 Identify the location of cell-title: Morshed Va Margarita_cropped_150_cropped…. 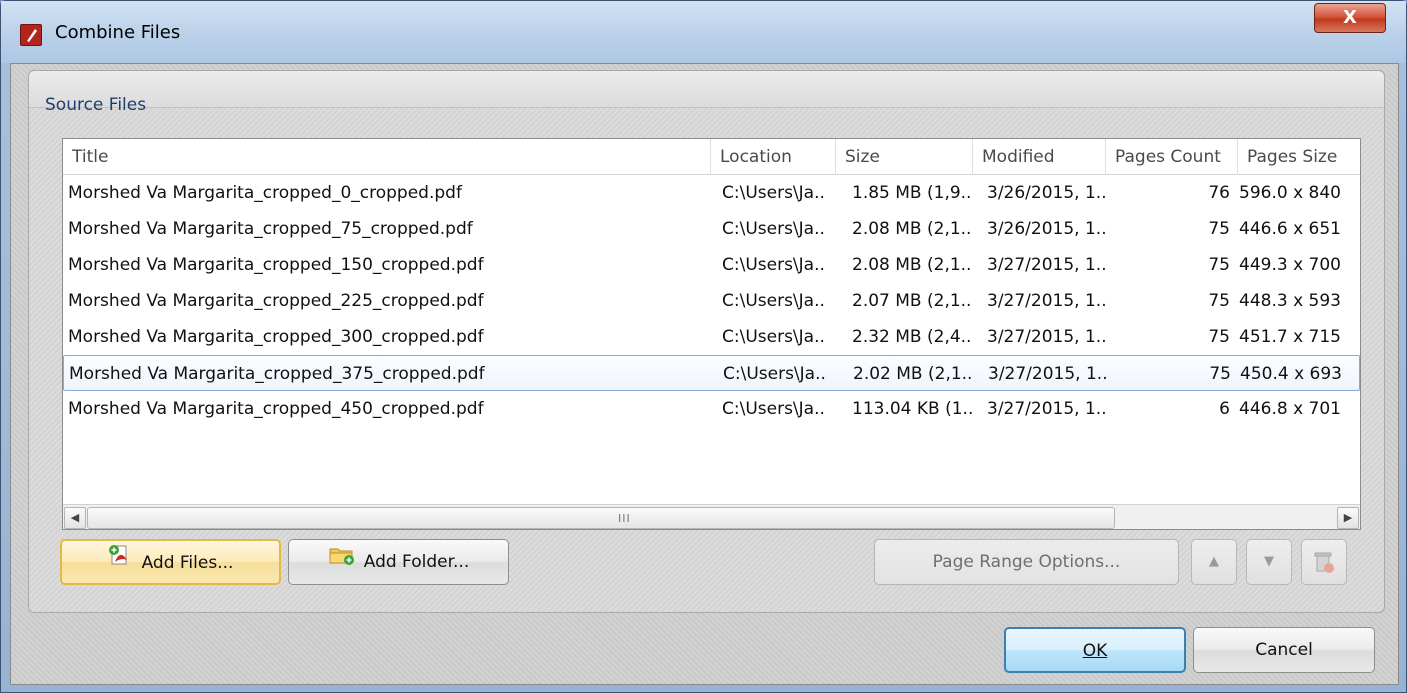
(276, 265).